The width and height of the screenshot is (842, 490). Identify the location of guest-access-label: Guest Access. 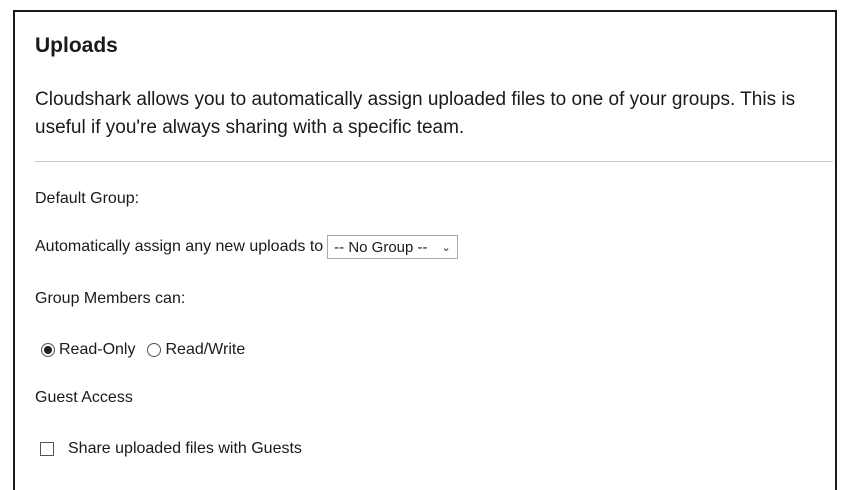
(84, 397).